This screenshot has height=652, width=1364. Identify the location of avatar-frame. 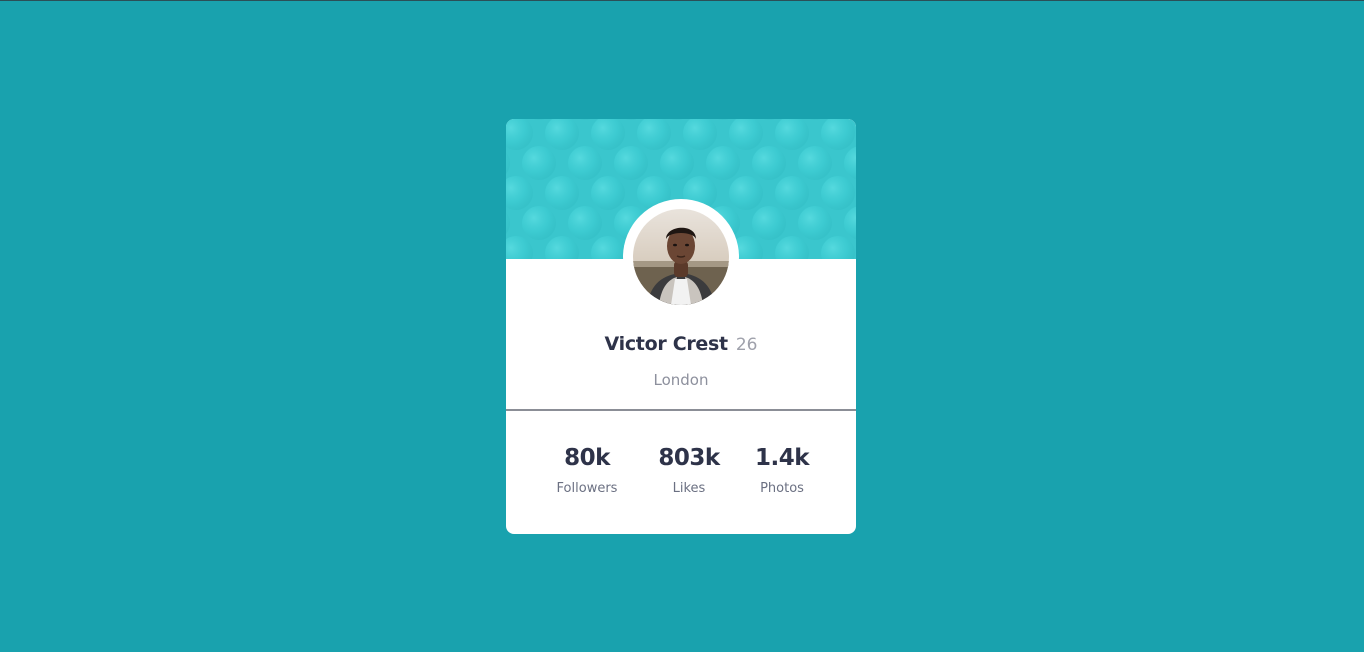
(681, 257).